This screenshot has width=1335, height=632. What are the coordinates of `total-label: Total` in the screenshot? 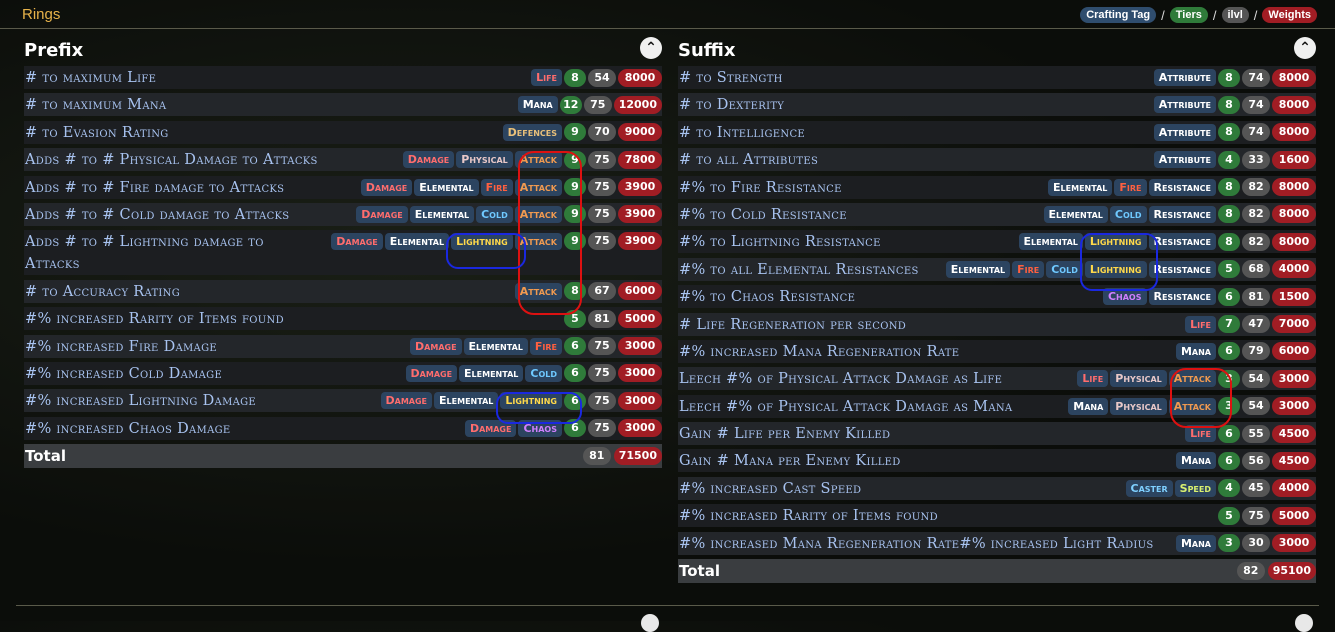 It's located at (45, 456).